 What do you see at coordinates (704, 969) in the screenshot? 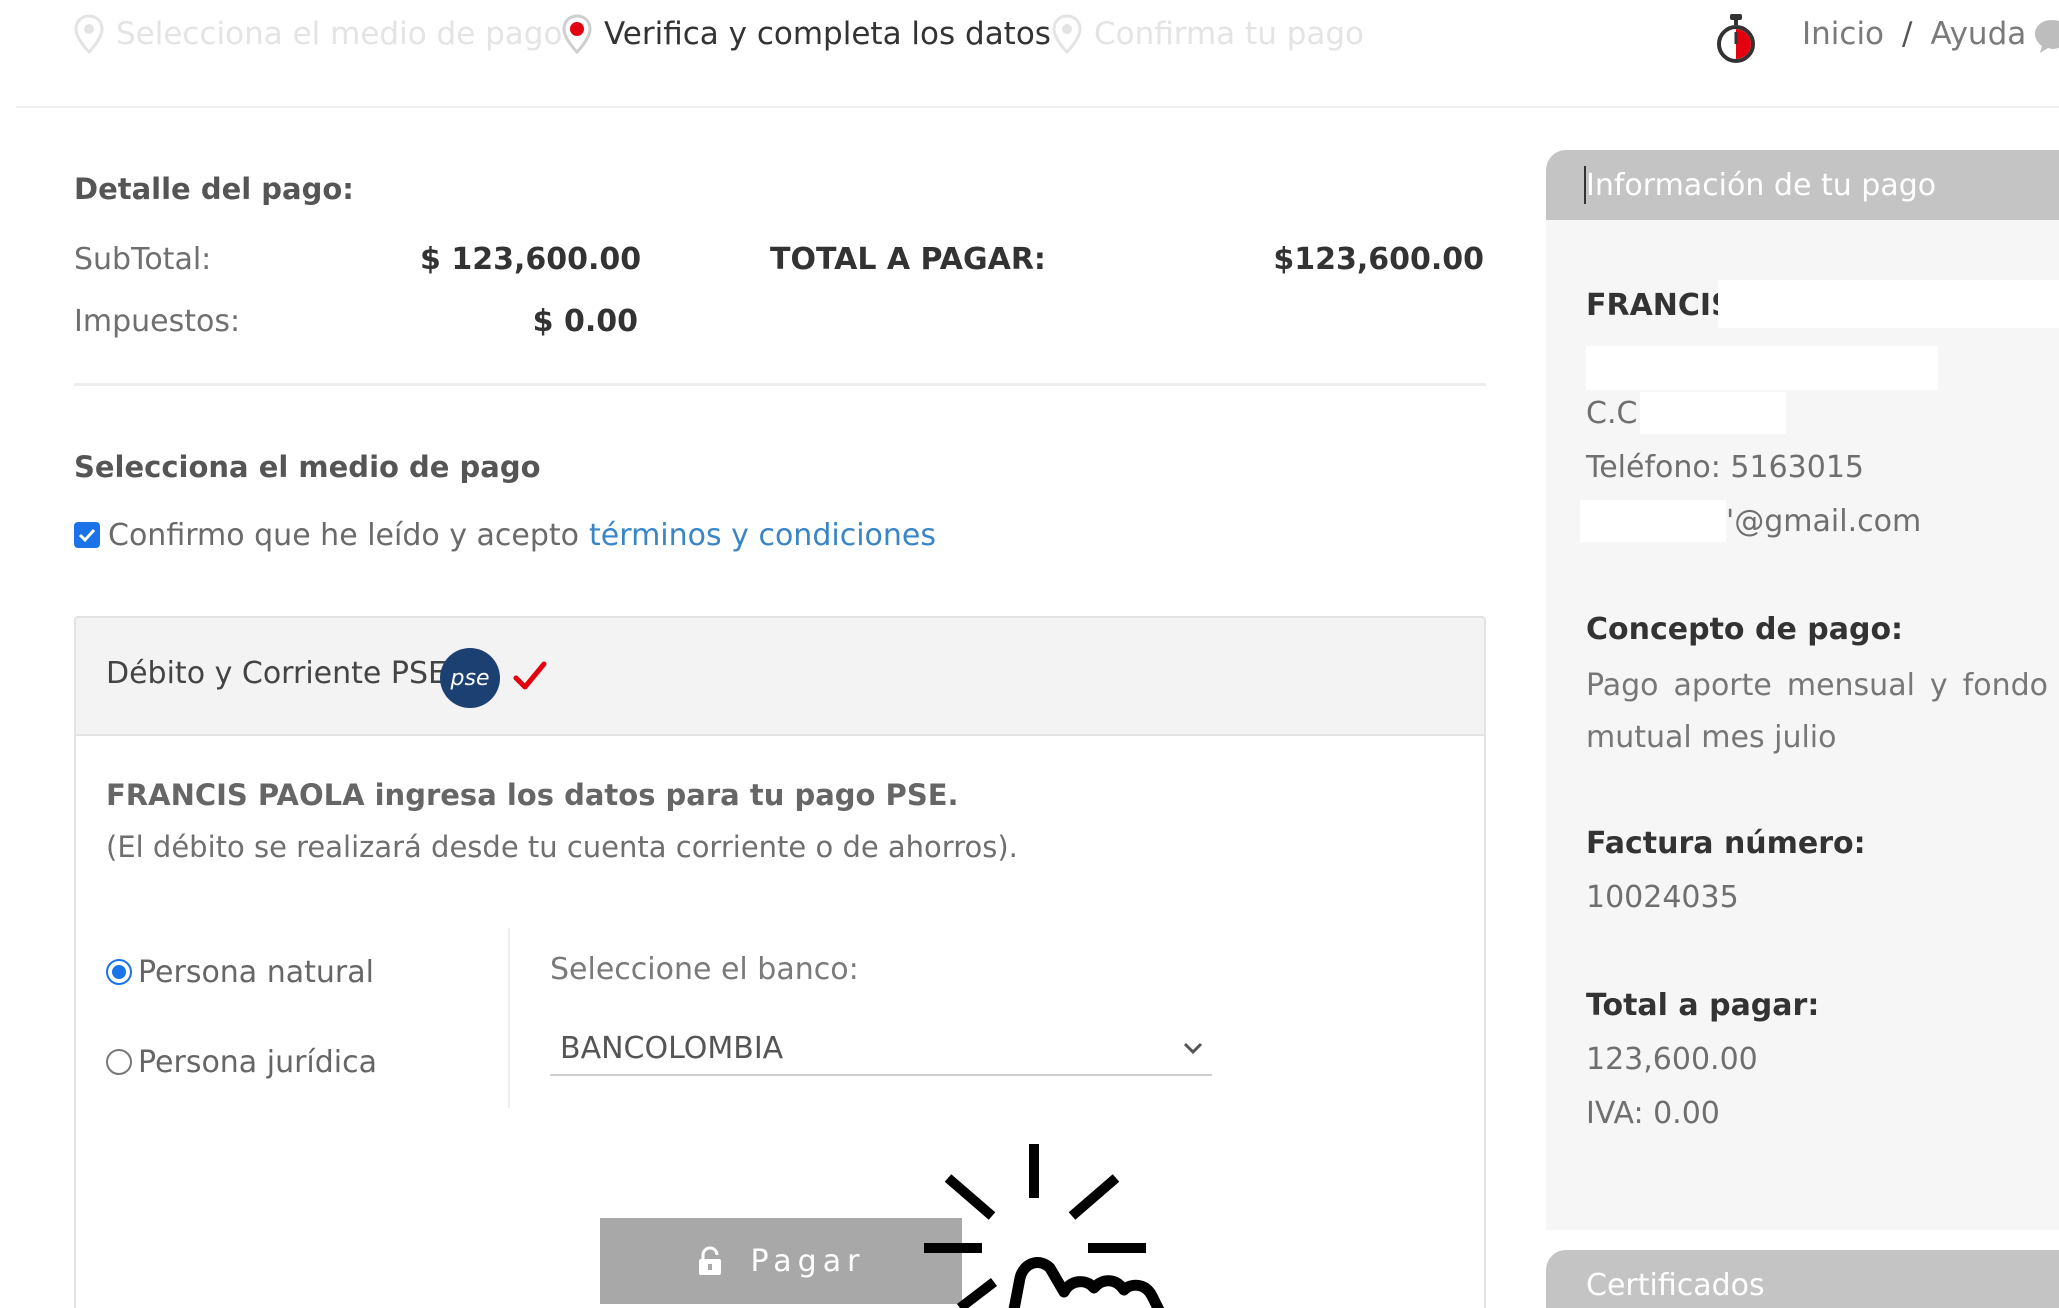
I see `bank-label: Seleccione el banco:` at bounding box center [704, 969].